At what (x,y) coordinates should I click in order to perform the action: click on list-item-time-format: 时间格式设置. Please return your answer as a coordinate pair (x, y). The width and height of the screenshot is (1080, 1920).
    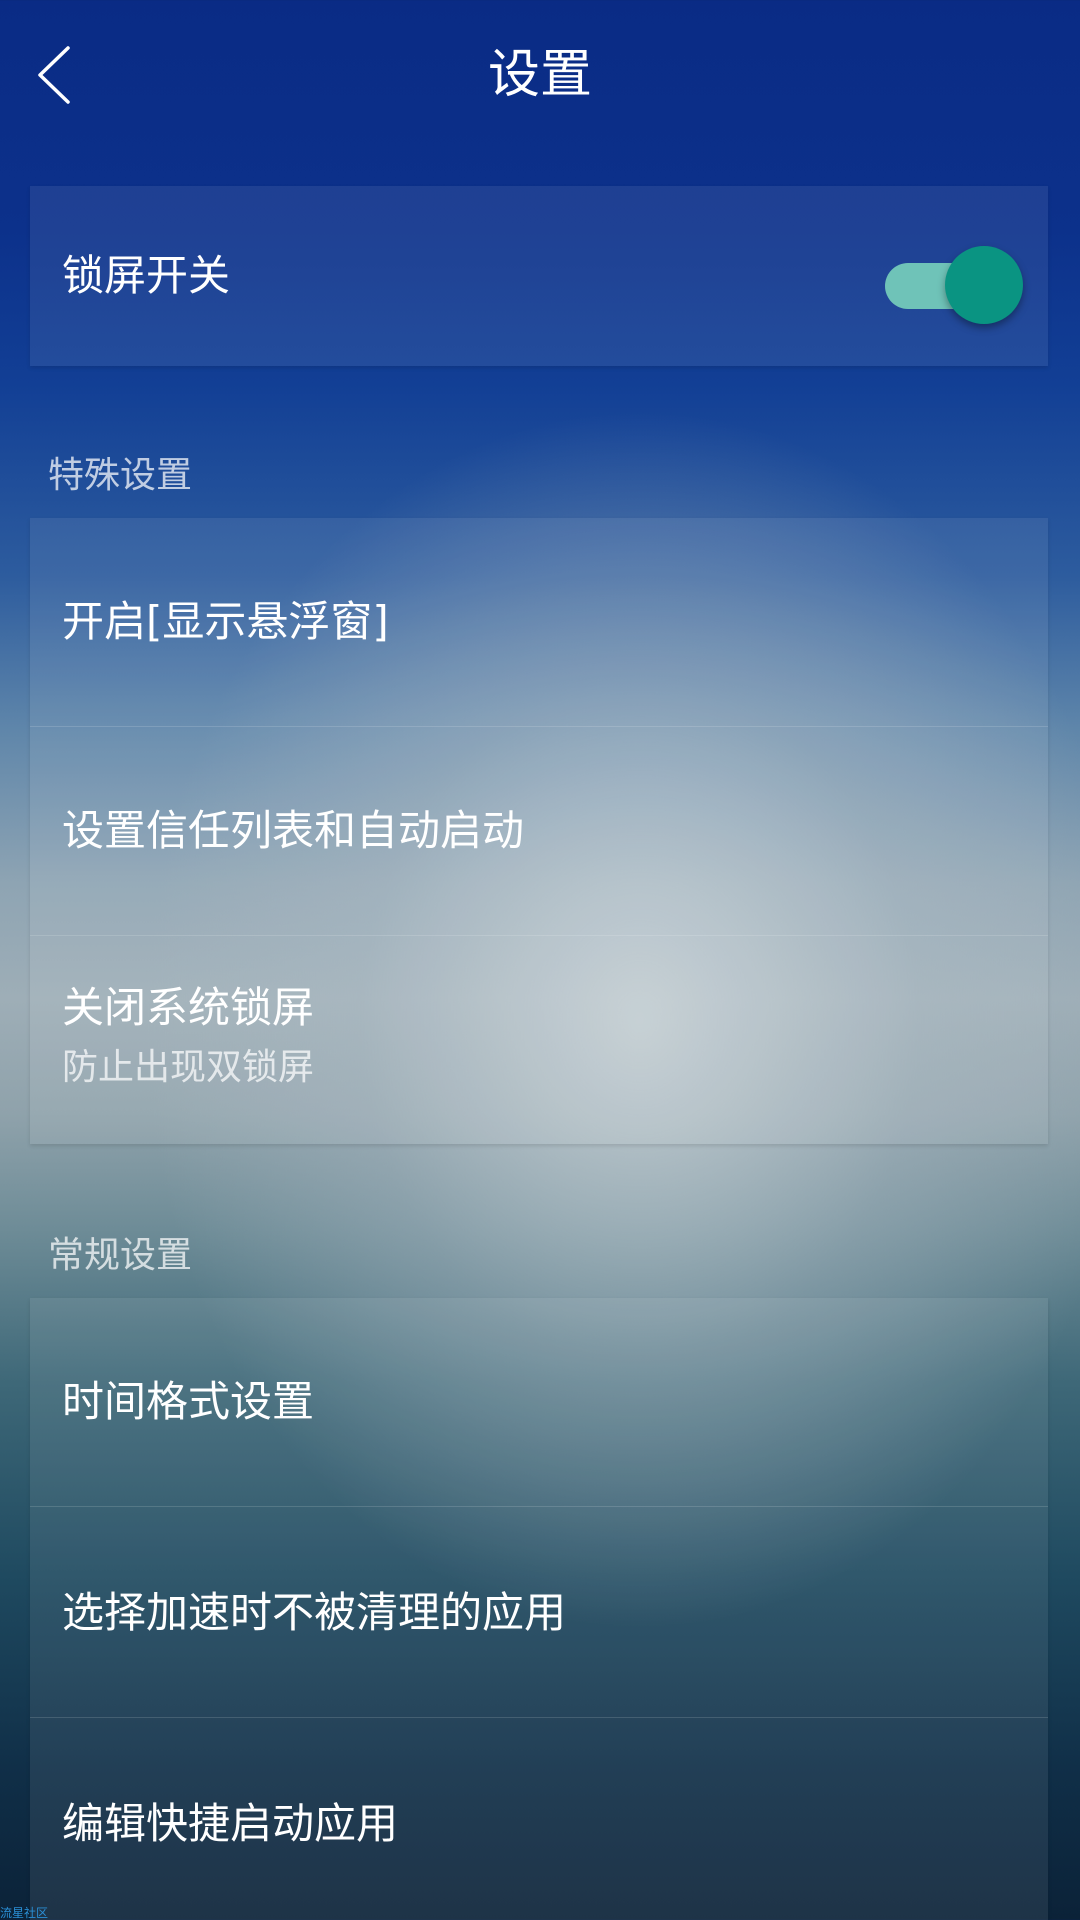
    Looking at the image, I should click on (539, 1402).